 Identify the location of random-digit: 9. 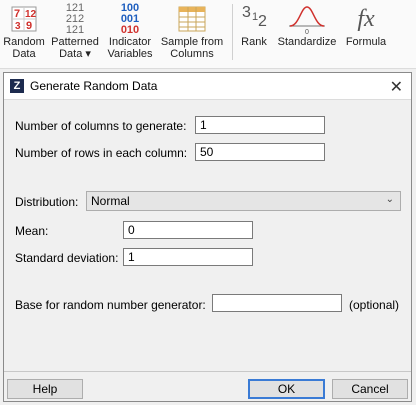
(29, 26).